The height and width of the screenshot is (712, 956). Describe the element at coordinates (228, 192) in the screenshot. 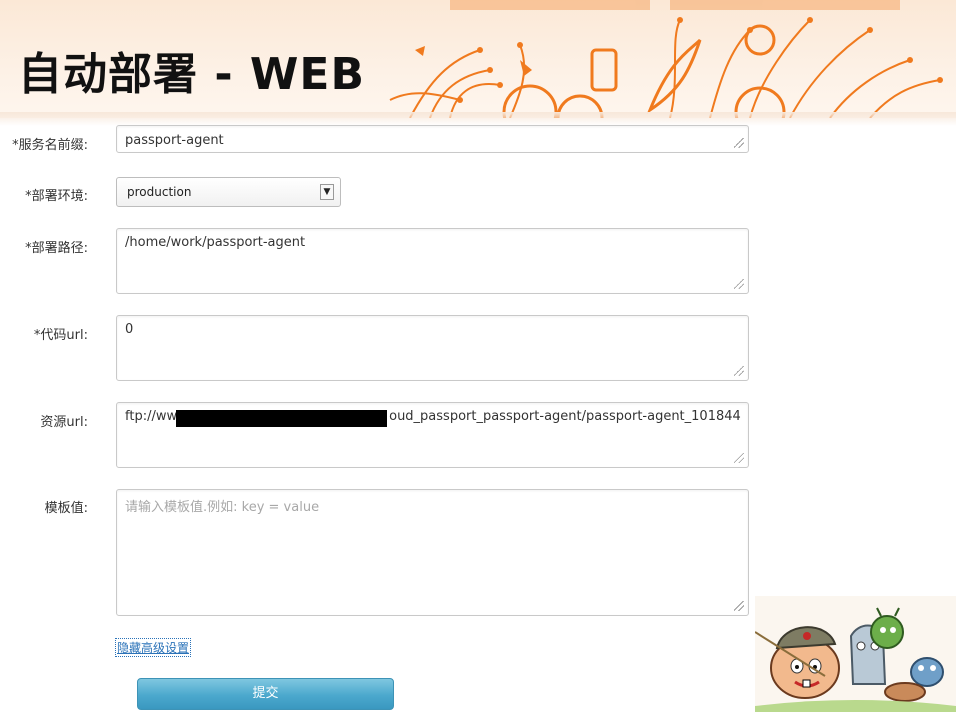

I see `deploy-env-select: production ▼` at that location.